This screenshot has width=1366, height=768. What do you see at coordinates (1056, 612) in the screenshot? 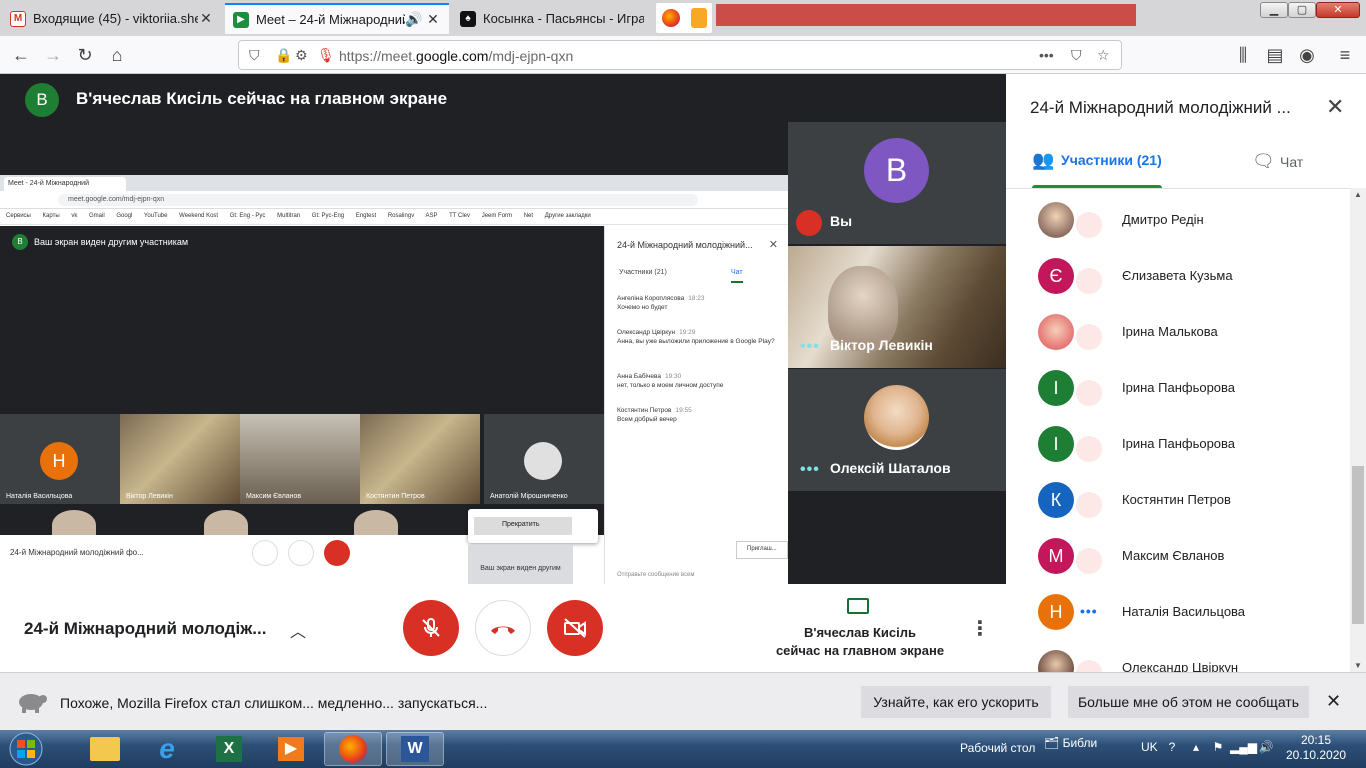
I see `participant-avatar: Н` at bounding box center [1056, 612].